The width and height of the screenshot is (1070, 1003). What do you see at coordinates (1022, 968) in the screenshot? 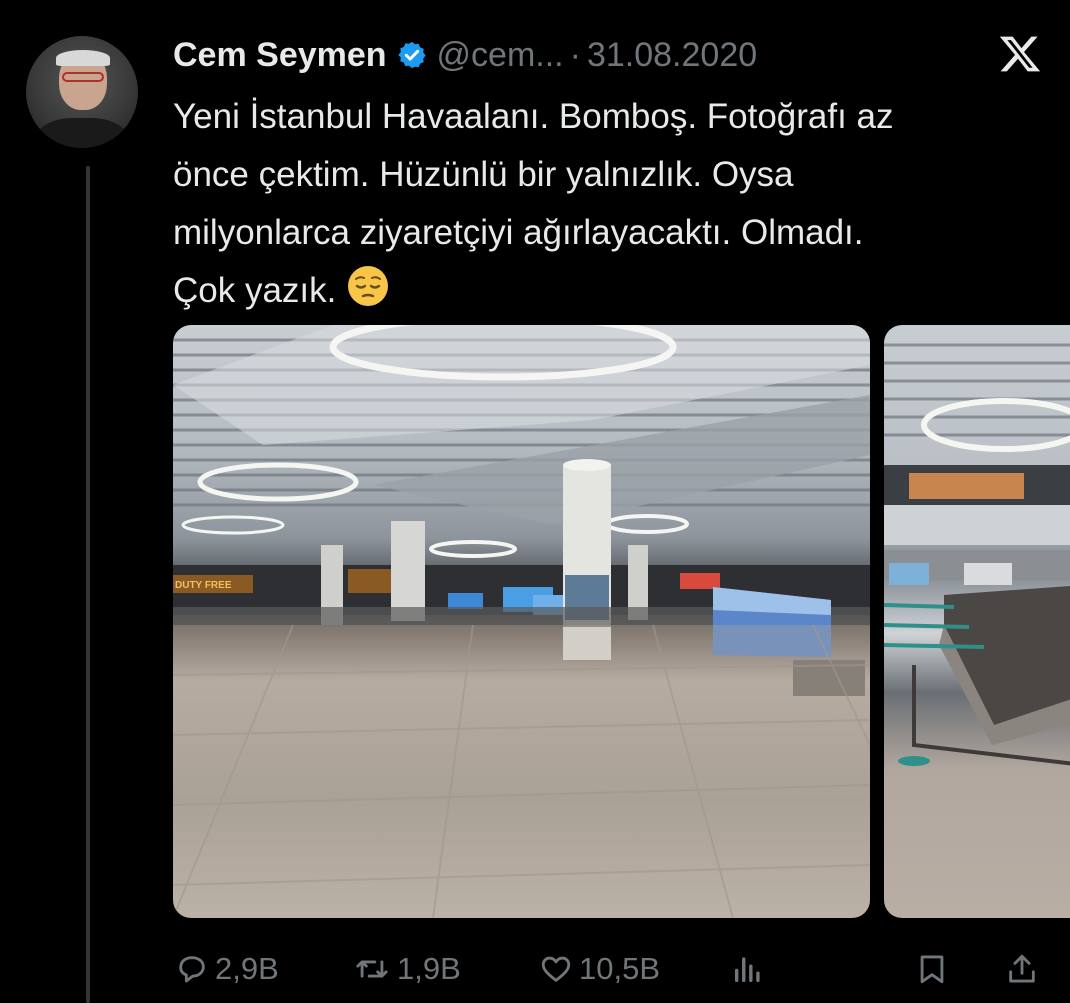
I see `share-icon` at bounding box center [1022, 968].